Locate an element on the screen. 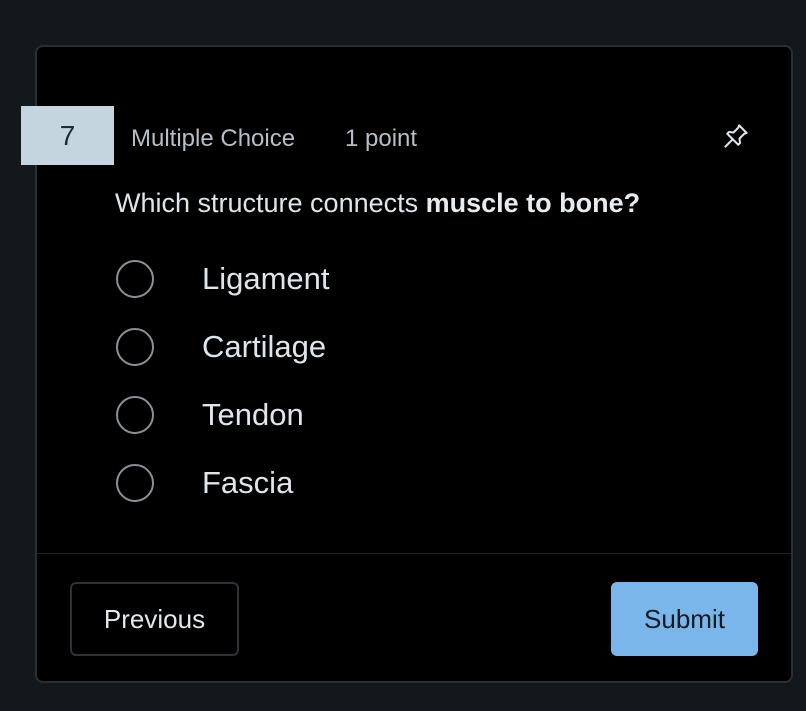  submit-button: Submit is located at coordinates (684, 619).